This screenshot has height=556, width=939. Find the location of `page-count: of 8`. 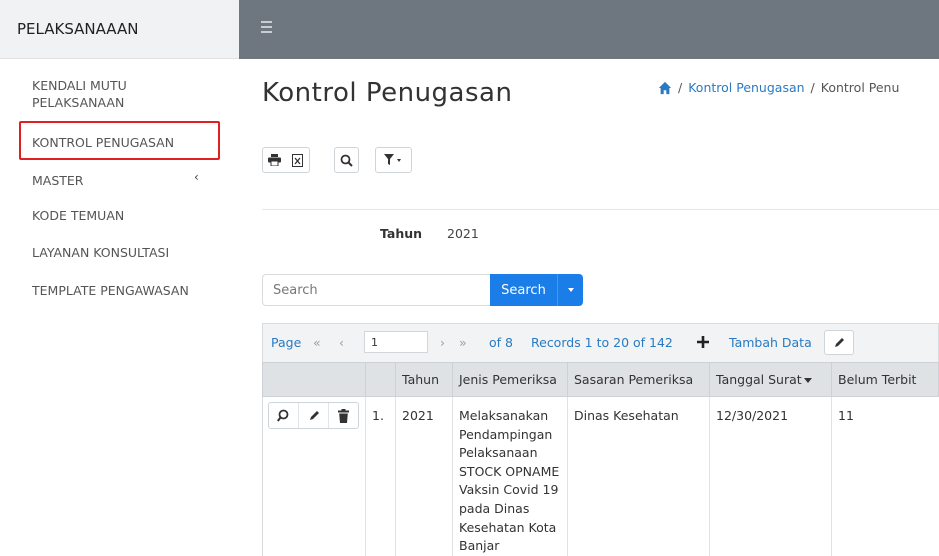

page-count: of 8 is located at coordinates (501, 342).